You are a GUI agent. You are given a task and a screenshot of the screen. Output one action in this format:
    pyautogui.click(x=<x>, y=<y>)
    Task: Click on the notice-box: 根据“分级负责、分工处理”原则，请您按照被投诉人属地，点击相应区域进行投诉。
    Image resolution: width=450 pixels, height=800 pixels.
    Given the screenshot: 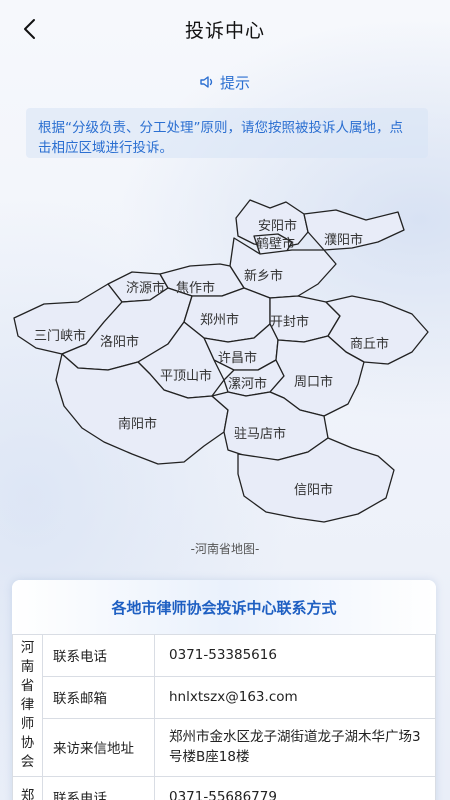 What is the action you would take?
    pyautogui.click(x=227, y=133)
    